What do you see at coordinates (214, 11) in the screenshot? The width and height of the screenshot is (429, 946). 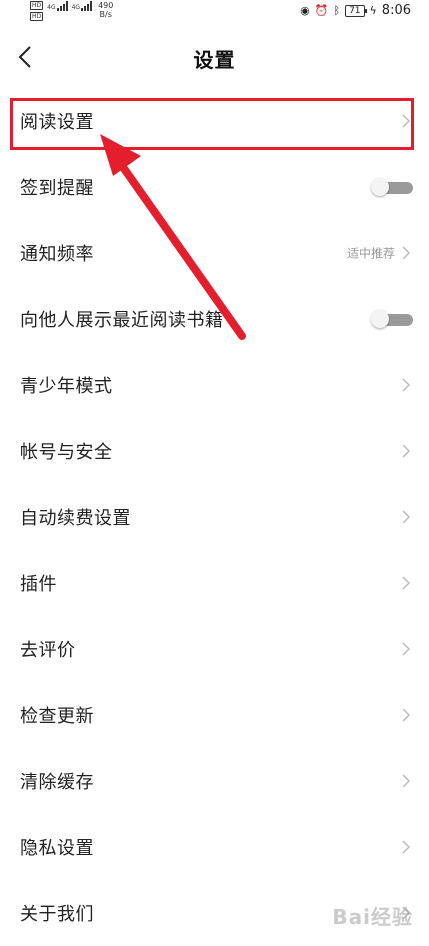 I see `status-bar: HD HD 4G 4G 490 B/s ◉ ⏰ ᛒ 71 ϟ 8:06` at bounding box center [214, 11].